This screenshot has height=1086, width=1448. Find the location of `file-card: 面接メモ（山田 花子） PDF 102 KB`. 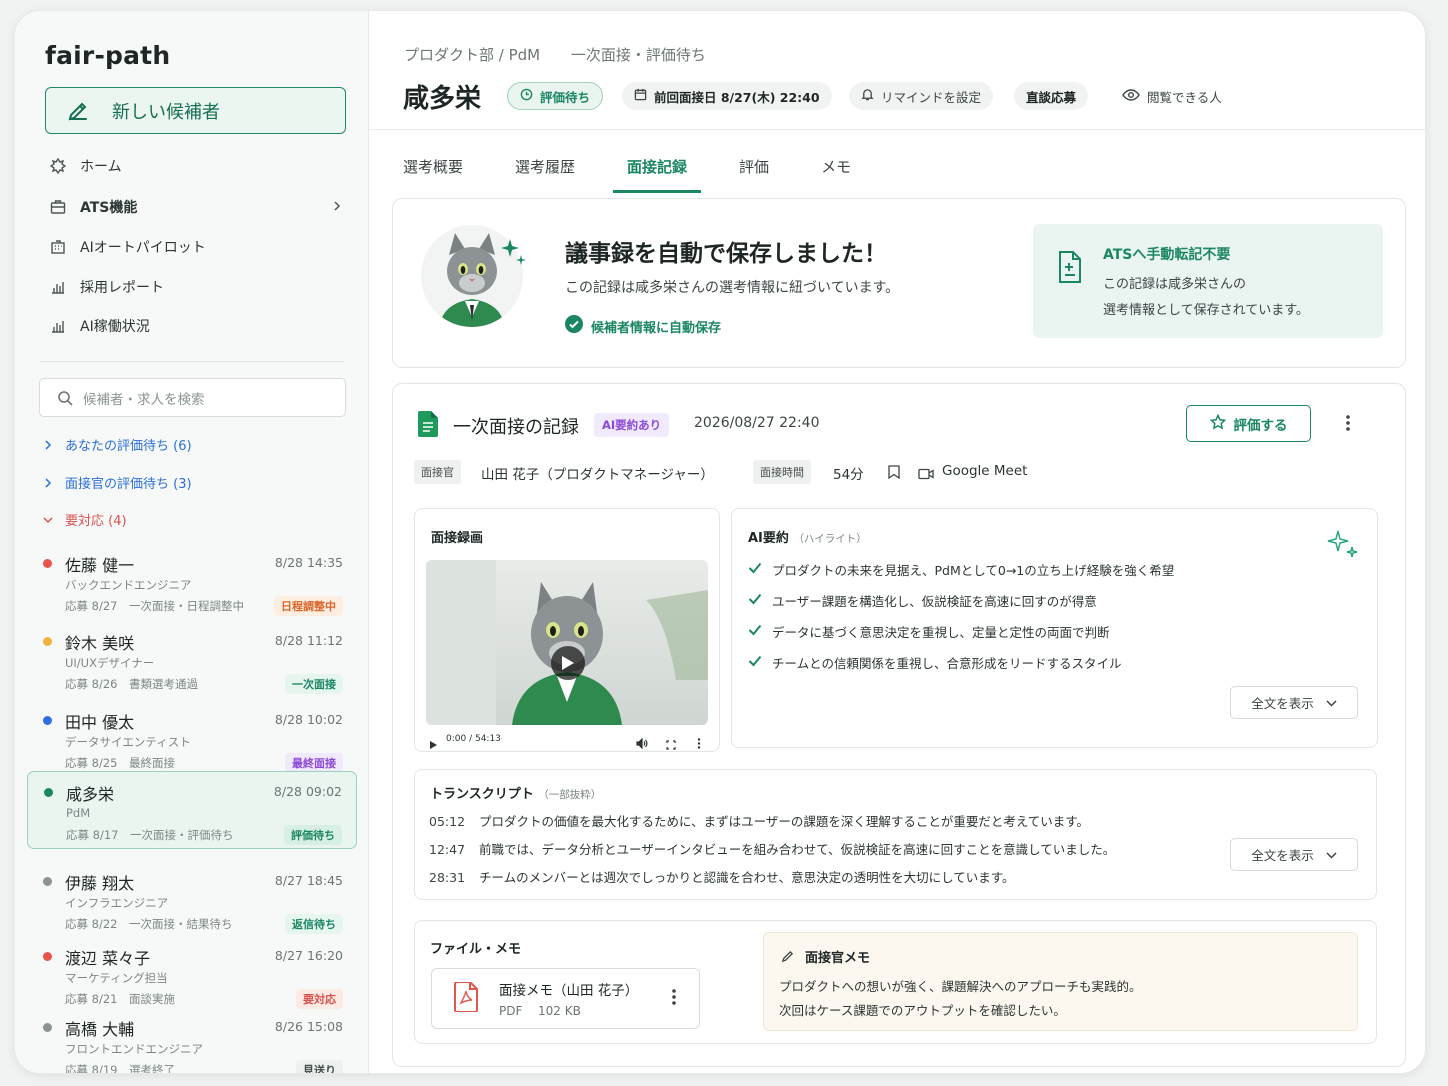

file-card: 面接メモ（山田 花子） PDF 102 KB is located at coordinates (565, 998).